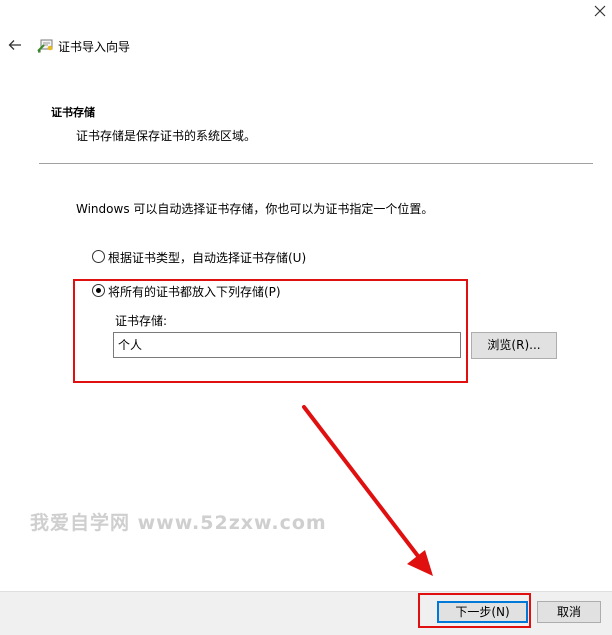  I want to click on watermark-text: 我爱自学网 www.52zxw.com, so click(178, 523).